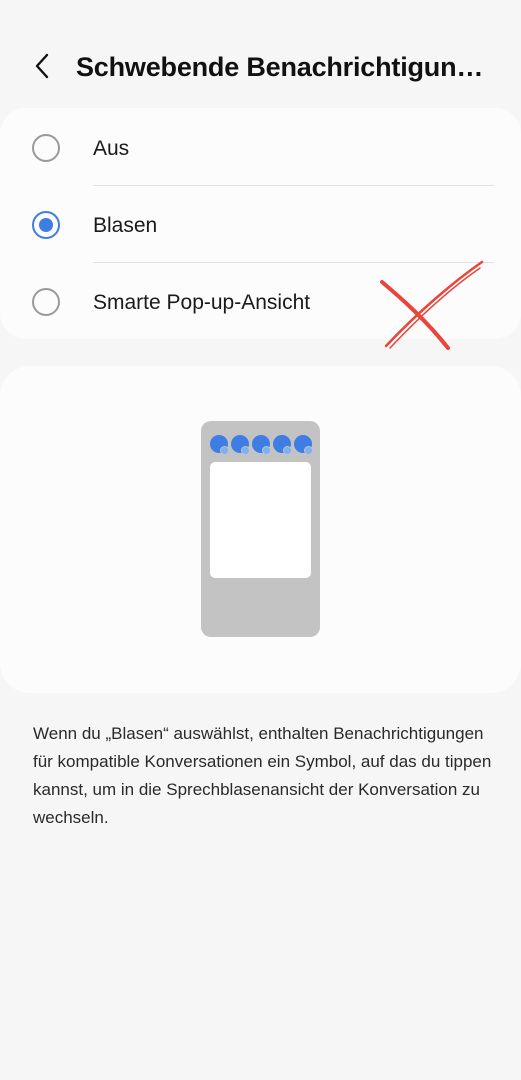 The width and height of the screenshot is (521, 1080). What do you see at coordinates (260, 520) in the screenshot?
I see `notification-panel` at bounding box center [260, 520].